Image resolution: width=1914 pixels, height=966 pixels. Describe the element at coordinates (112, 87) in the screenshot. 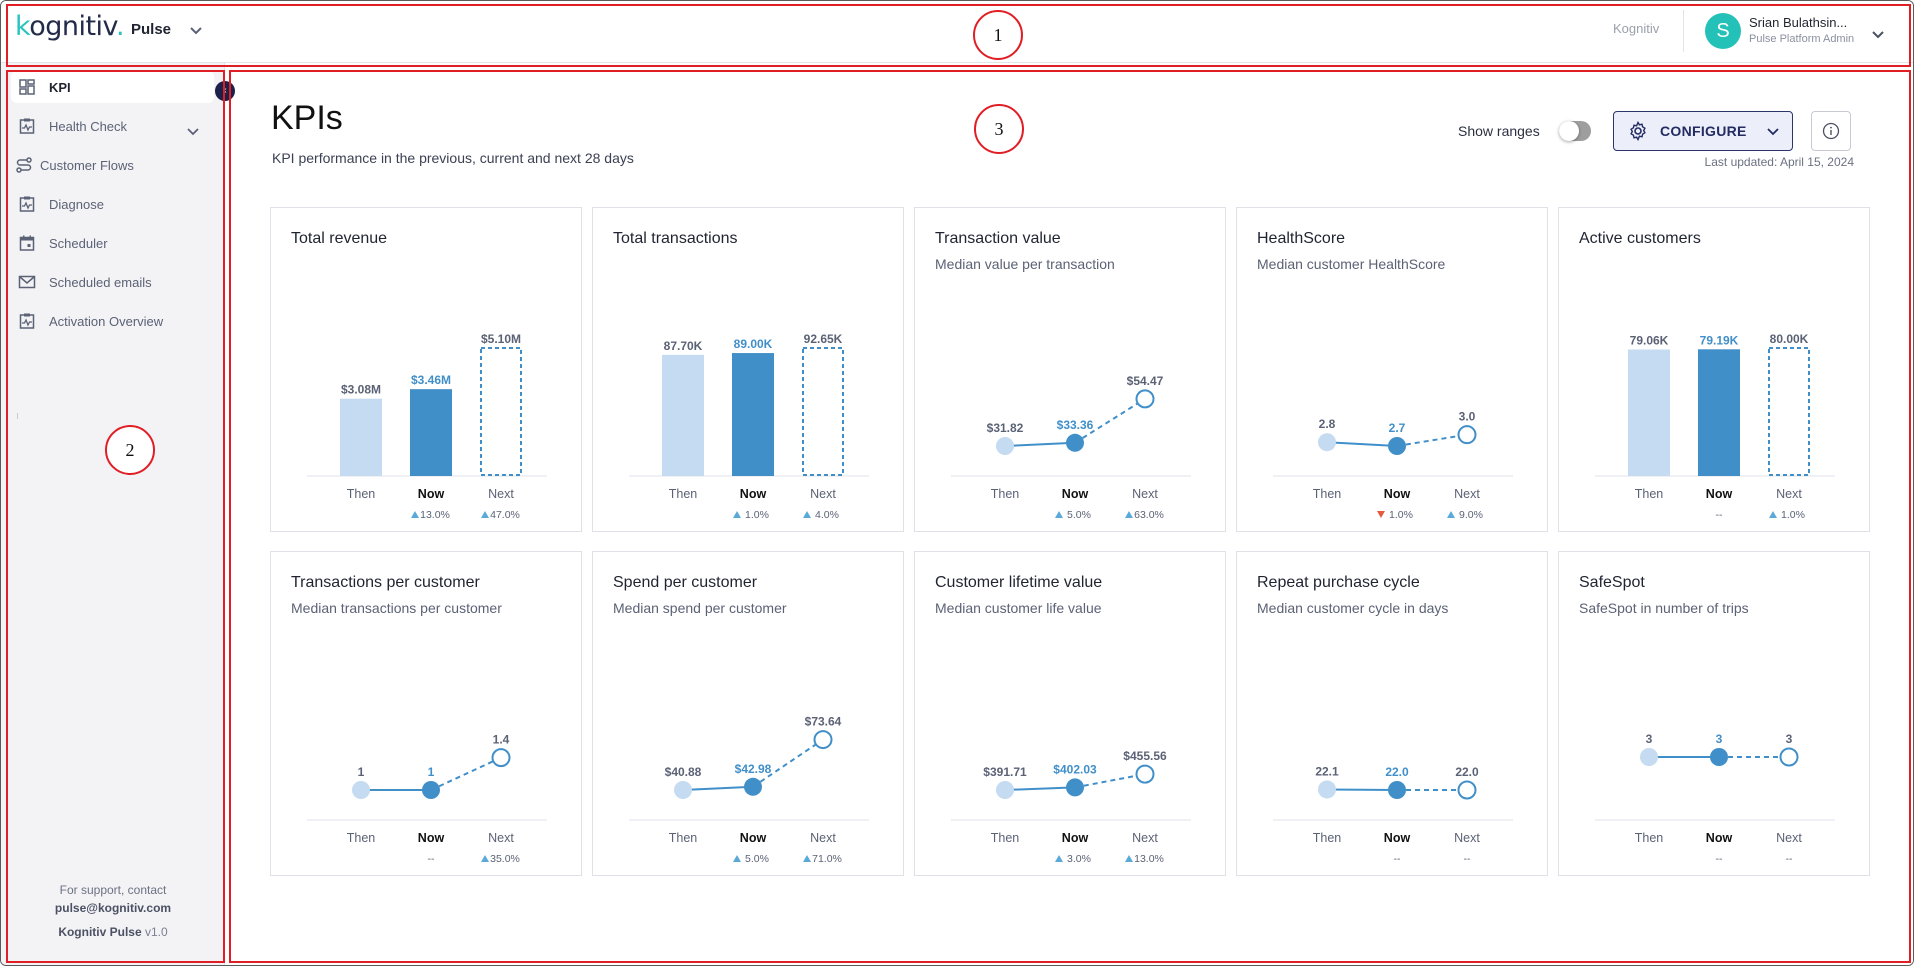

I see `sidebar-item-kpi: KPI` at that location.